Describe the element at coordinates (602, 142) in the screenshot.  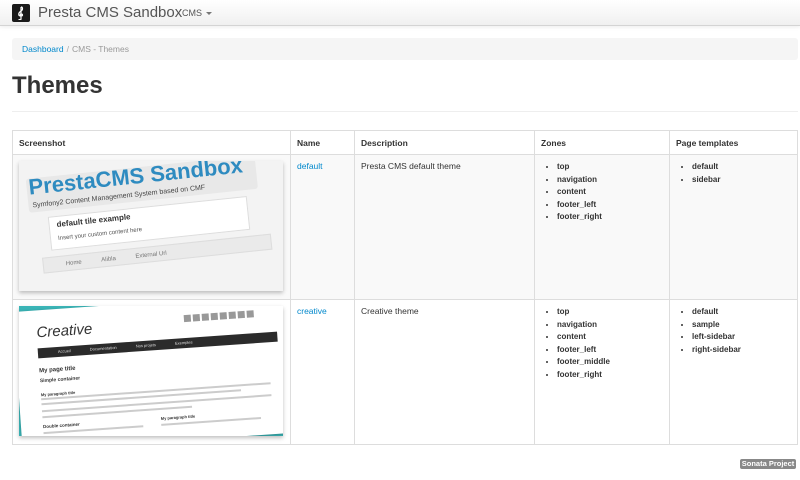
I see `header-zones: Zones` at that location.